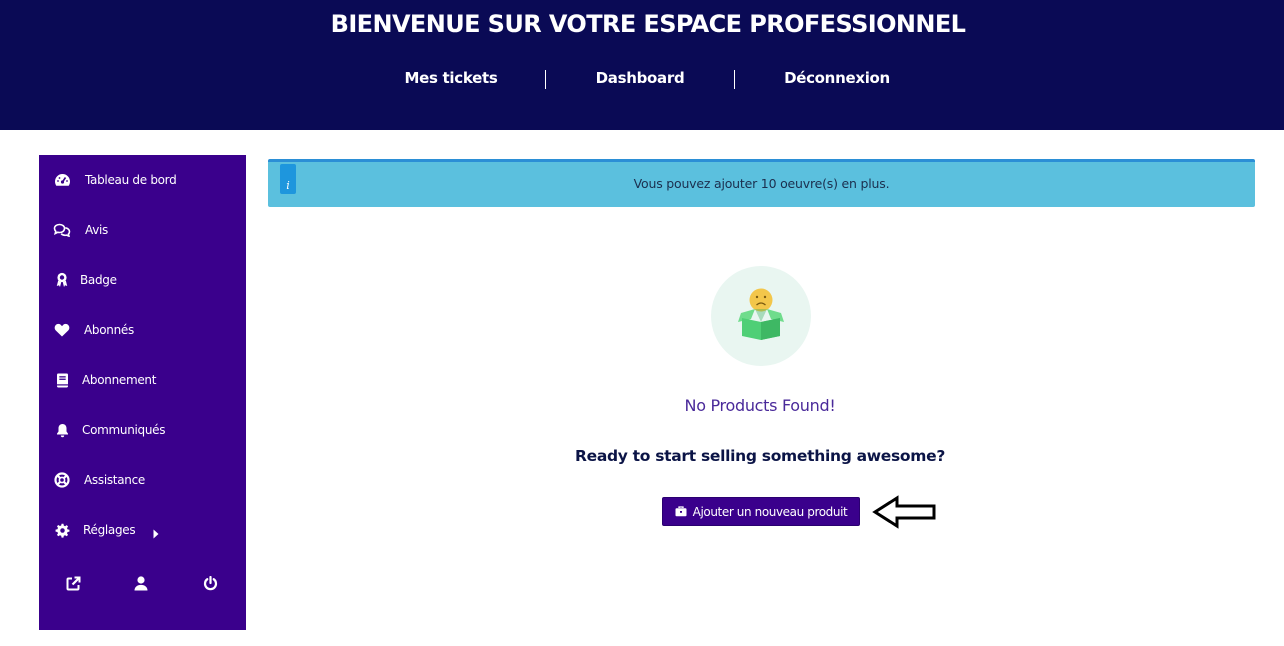 The height and width of the screenshot is (646, 1284). What do you see at coordinates (131, 180) in the screenshot?
I see `sidebar-item-label: Tableau de bord` at bounding box center [131, 180].